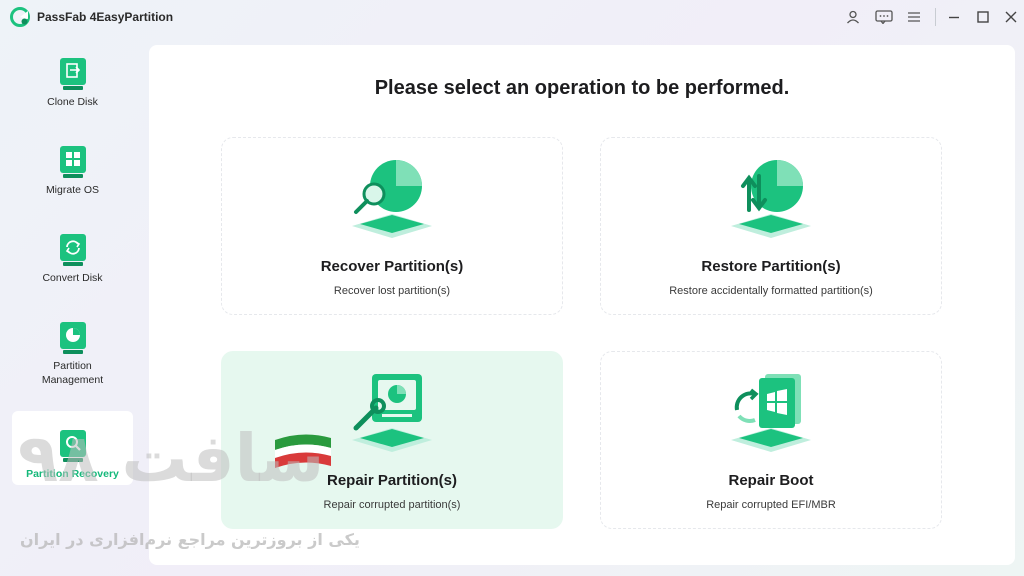 Image resolution: width=1024 pixels, height=576 pixels. What do you see at coordinates (72, 190) in the screenshot?
I see `sidebar-item-label: Migrate OS` at bounding box center [72, 190].